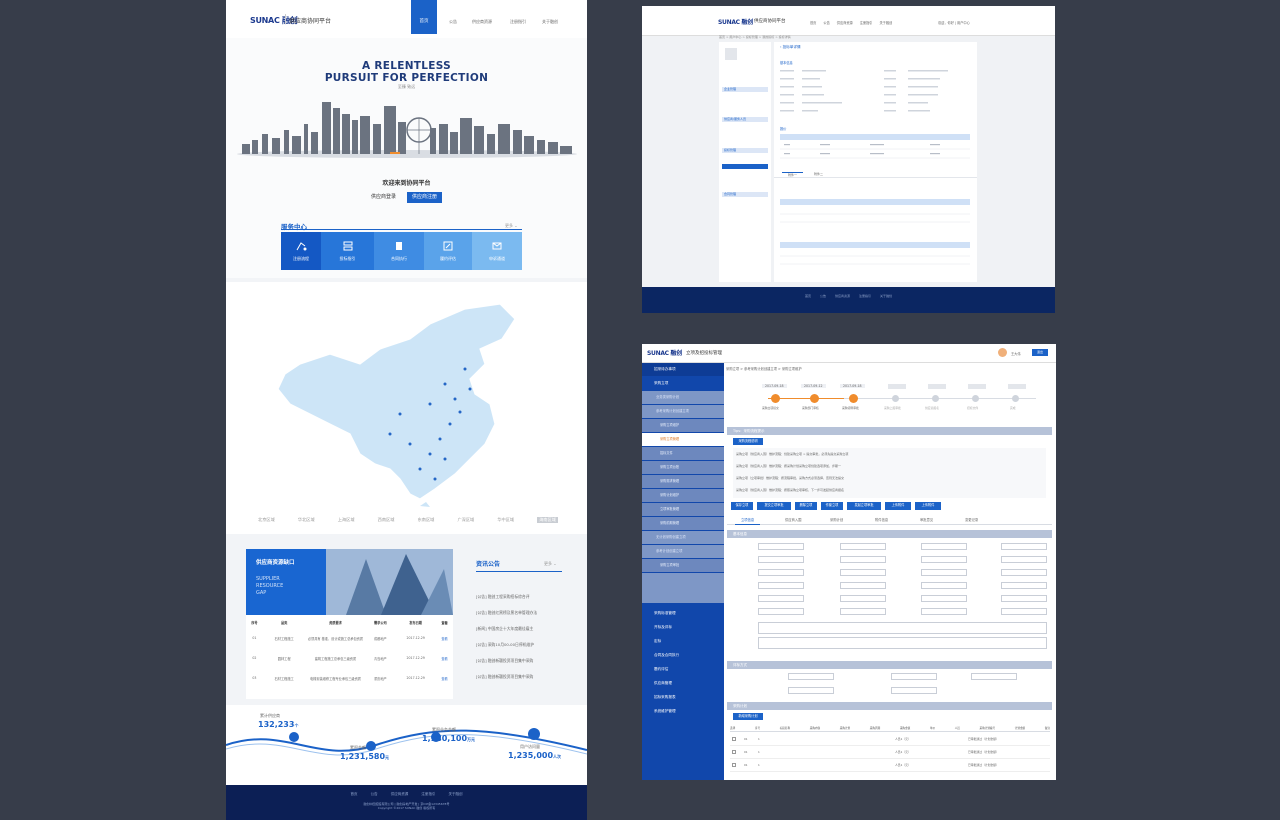 Image resolution: width=1280 pixels, height=820 pixels. Describe the element at coordinates (748, 716) in the screenshot. I see `add-plan-button: 新增采购计划` at that location.